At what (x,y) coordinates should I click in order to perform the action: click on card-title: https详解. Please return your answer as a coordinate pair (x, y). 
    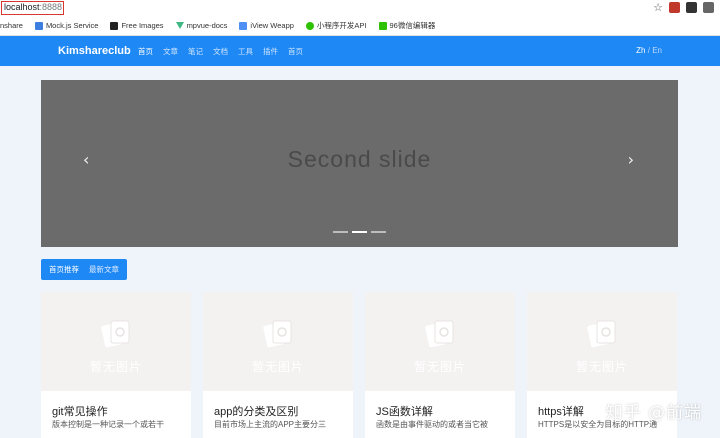
    Looking at the image, I should click on (561, 411).